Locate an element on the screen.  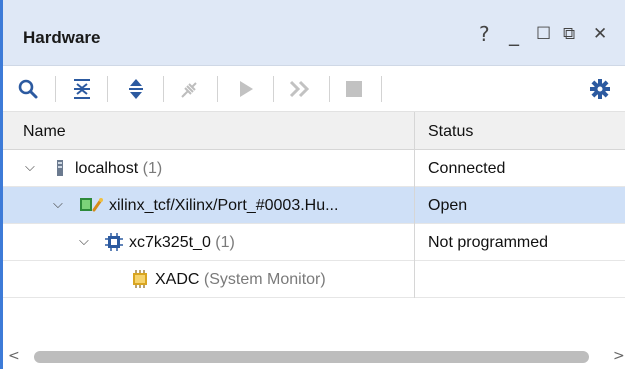
row-name: XADC is located at coordinates (177, 279).